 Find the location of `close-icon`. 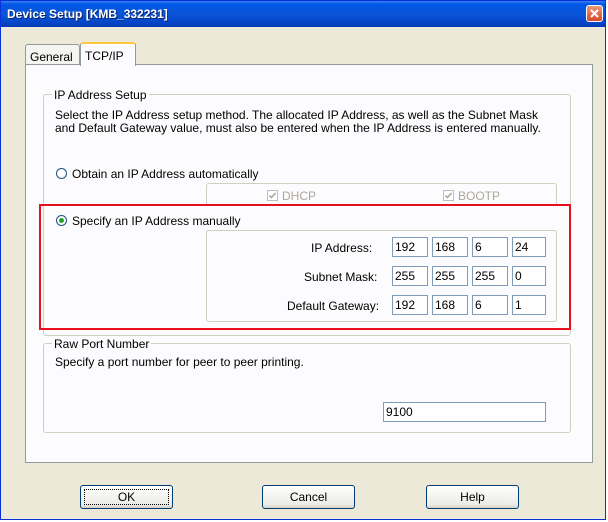

close-icon is located at coordinates (594, 13).